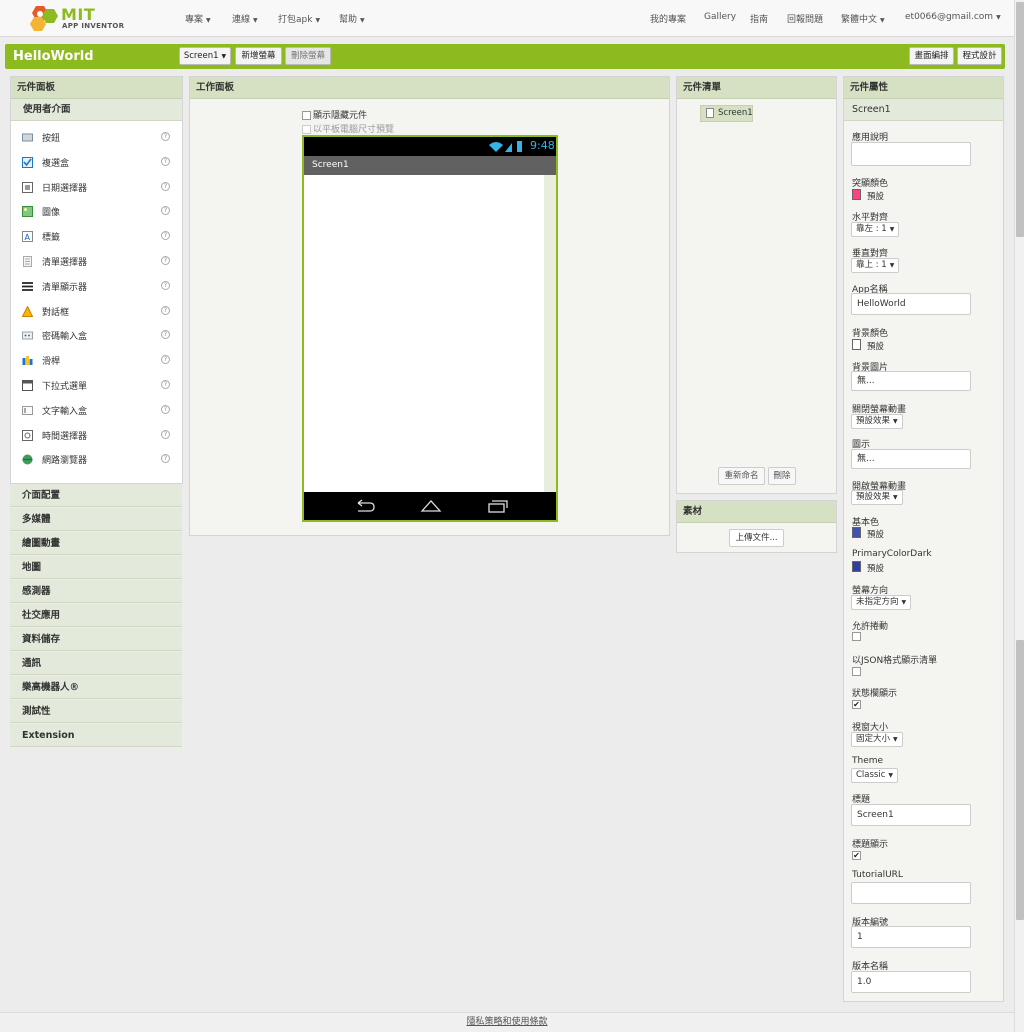 The height and width of the screenshot is (1032, 1024). I want to click on prop-version-name-input: 1.0, so click(911, 982).